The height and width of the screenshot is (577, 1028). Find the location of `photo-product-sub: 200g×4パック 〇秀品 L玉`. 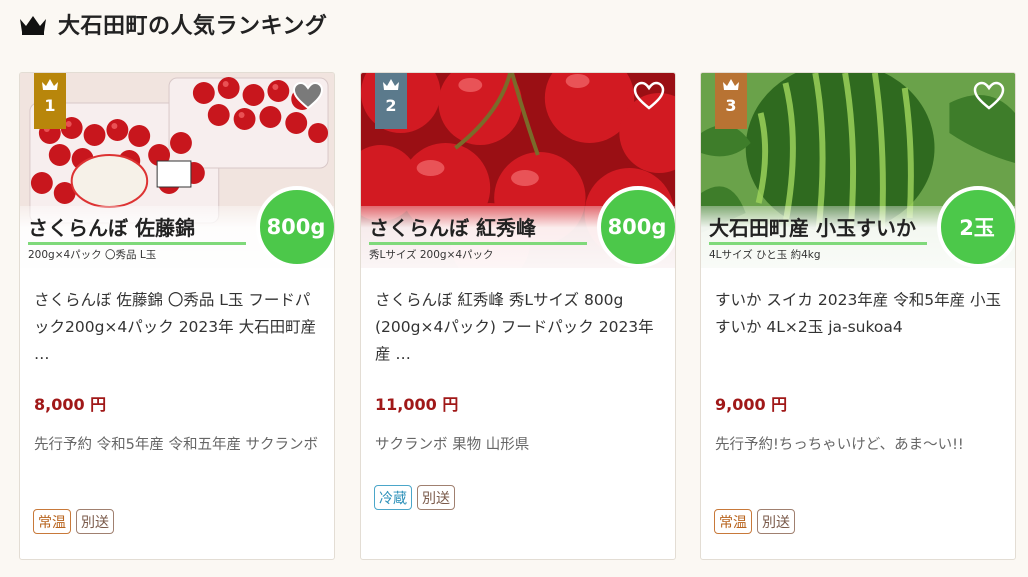

photo-product-sub: 200g×4パック 〇秀品 L玉 is located at coordinates (92, 255).